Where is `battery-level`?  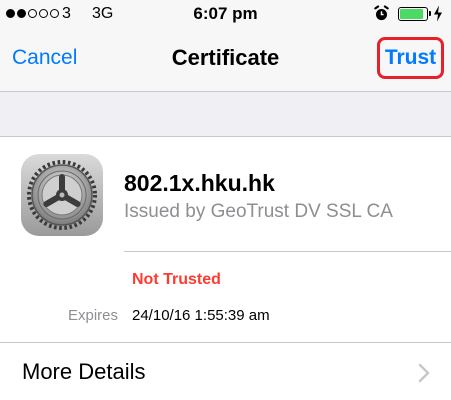 battery-level is located at coordinates (412, 14).